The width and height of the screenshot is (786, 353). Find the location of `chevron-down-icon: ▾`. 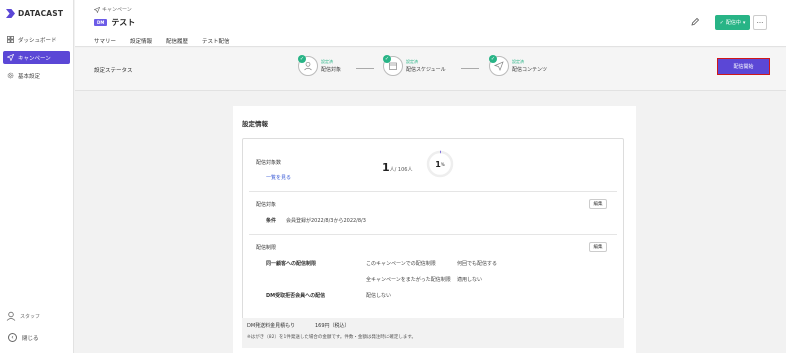

chevron-down-icon: ▾ is located at coordinates (744, 22).